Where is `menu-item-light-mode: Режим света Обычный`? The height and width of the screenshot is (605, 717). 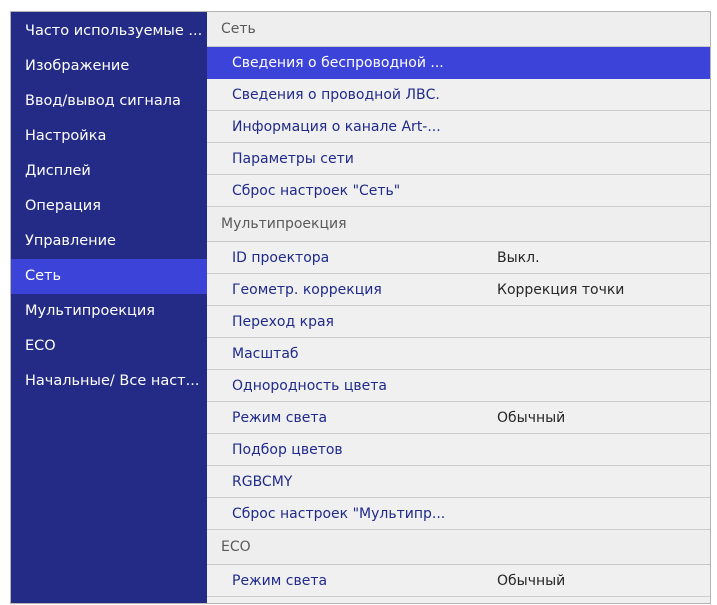 menu-item-light-mode: Режим света Обычный is located at coordinates (458, 418).